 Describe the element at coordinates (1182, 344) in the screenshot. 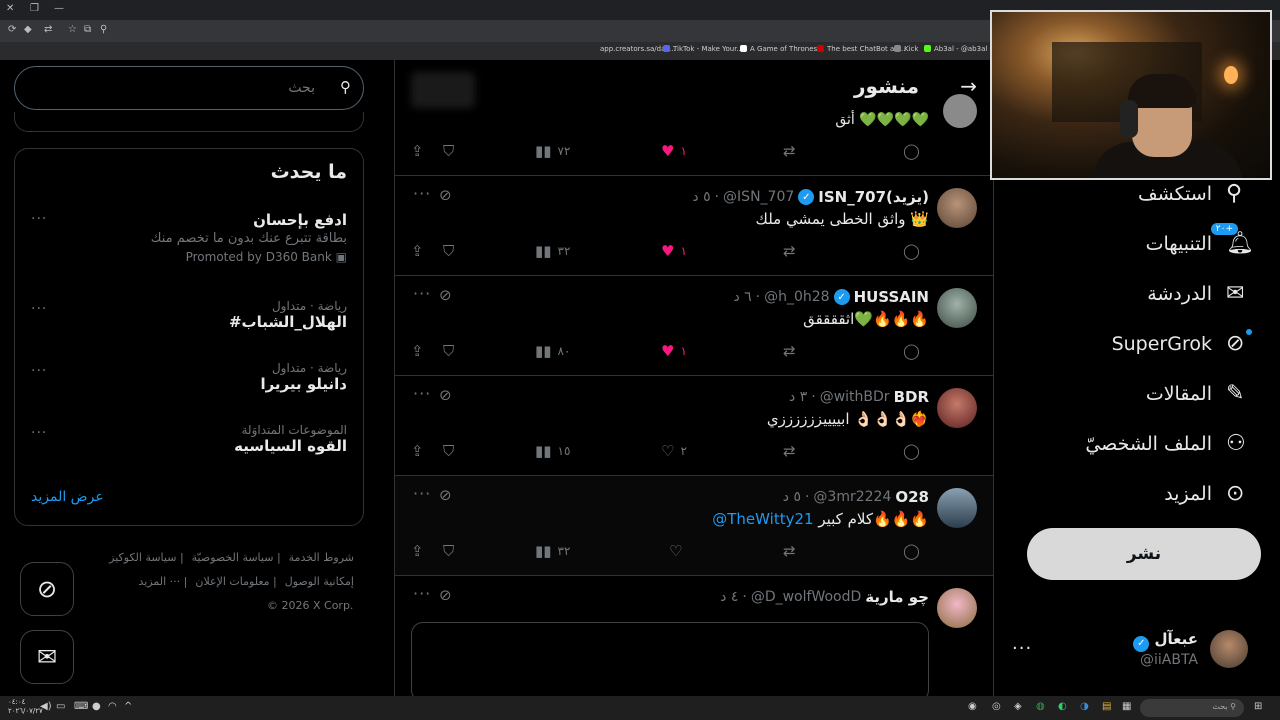

I see `nav-supergrok: ⊘ SuperGrok` at that location.